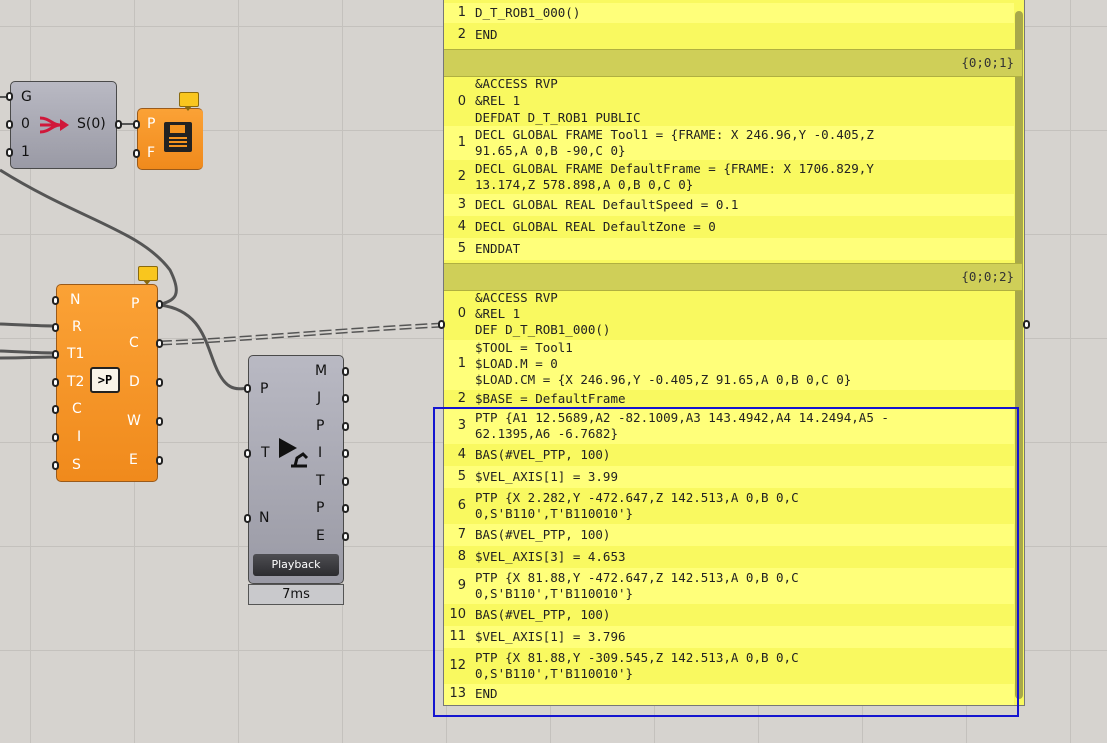 Image resolution: width=1107 pixels, height=743 pixels. Describe the element at coordinates (54, 125) in the screenshot. I see `stream-filter-icon` at that location.